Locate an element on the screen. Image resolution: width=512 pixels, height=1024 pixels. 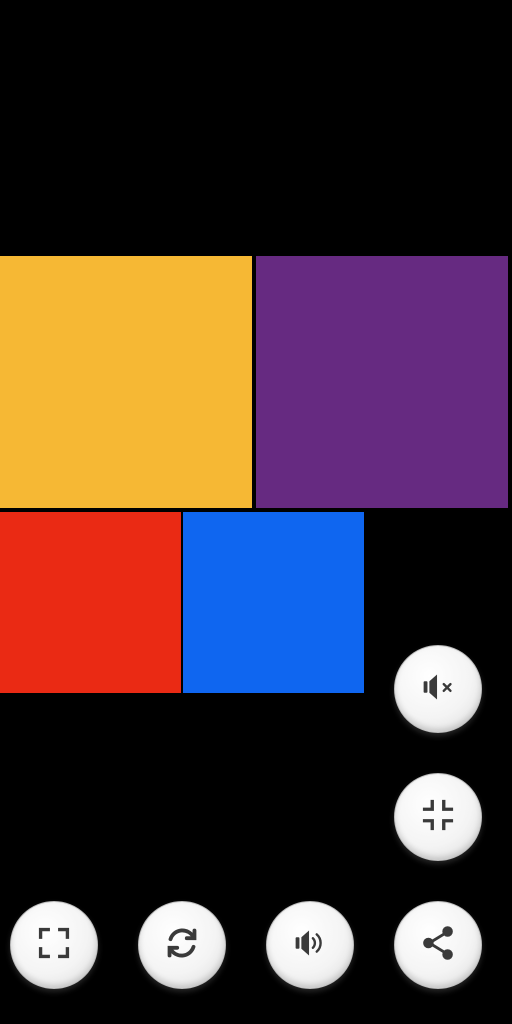
share-button is located at coordinates (438, 945).